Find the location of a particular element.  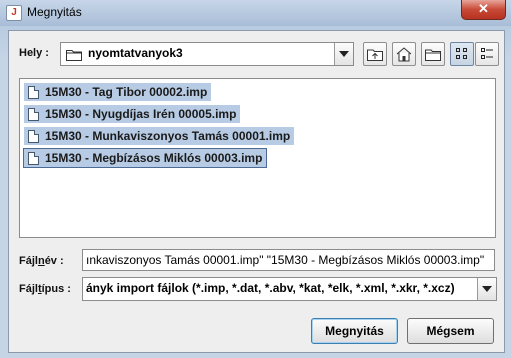

list-view-button is located at coordinates (462, 54).